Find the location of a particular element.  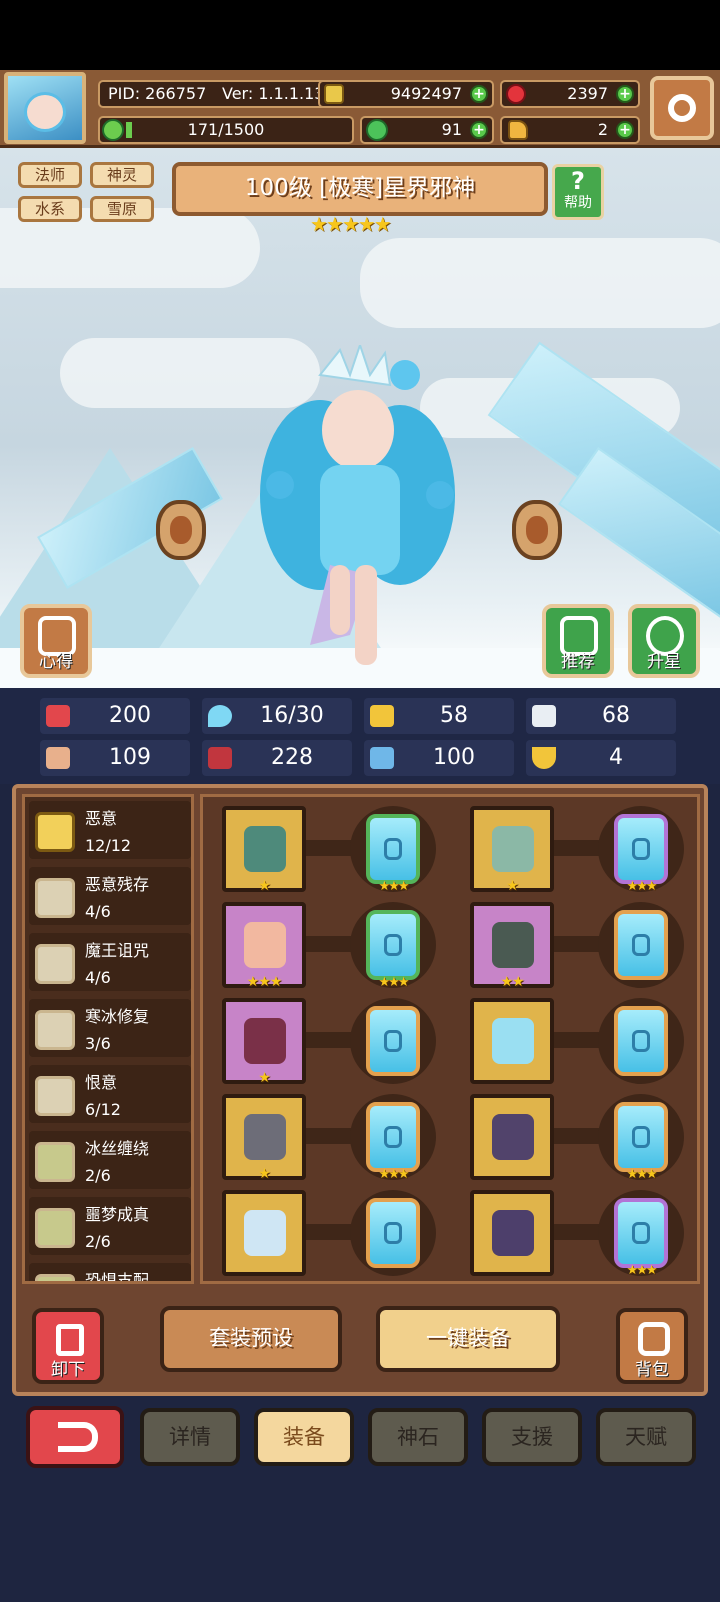

gold-value: 9492497 is located at coordinates (426, 93).